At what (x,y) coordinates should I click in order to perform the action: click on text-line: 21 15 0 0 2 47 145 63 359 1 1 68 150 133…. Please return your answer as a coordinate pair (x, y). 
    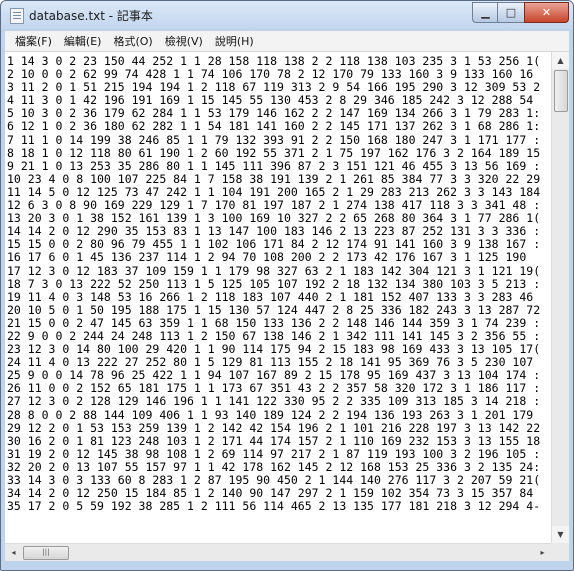
    Looking at the image, I should click on (274, 323).